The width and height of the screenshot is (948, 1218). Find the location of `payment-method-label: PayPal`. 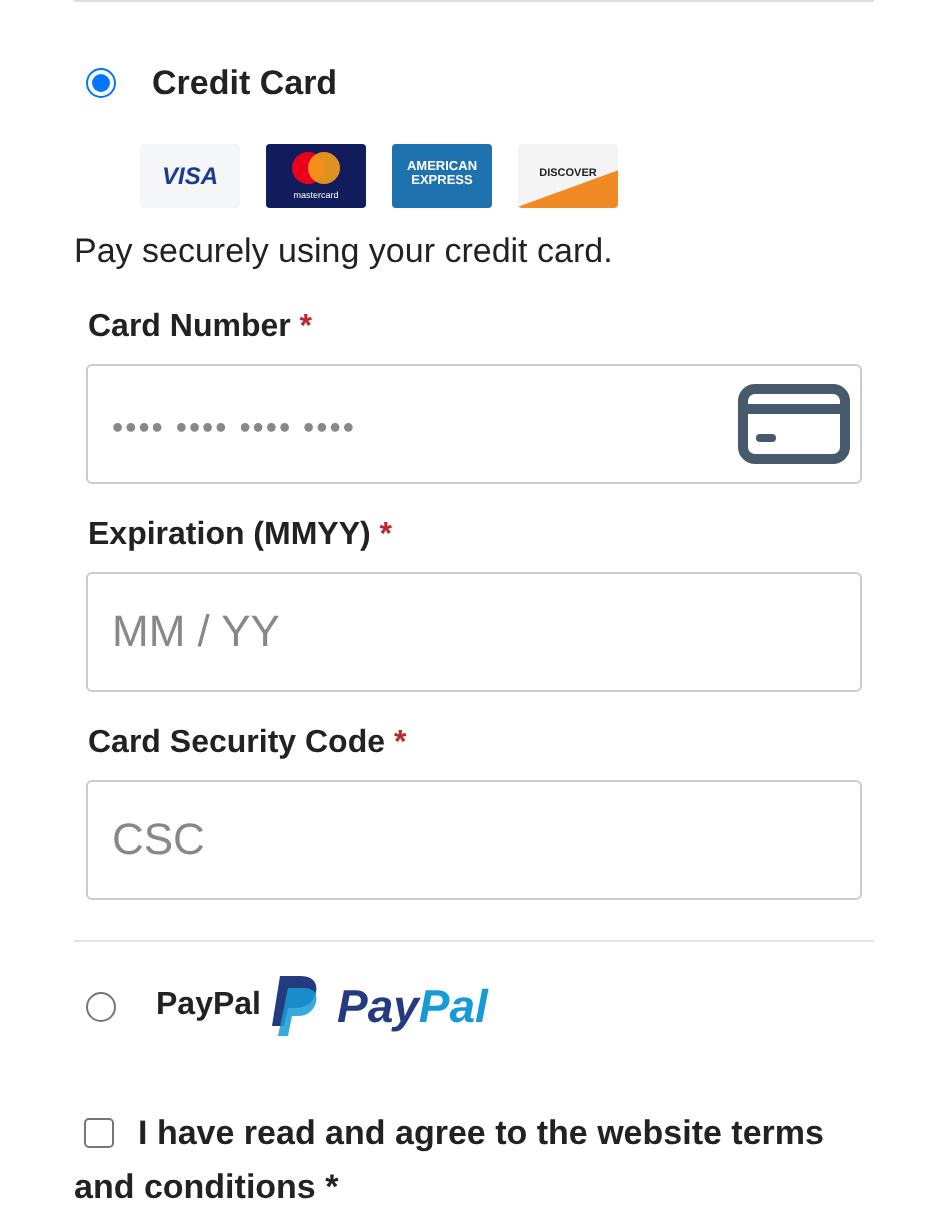

payment-method-label: PayPal is located at coordinates (208, 1006).